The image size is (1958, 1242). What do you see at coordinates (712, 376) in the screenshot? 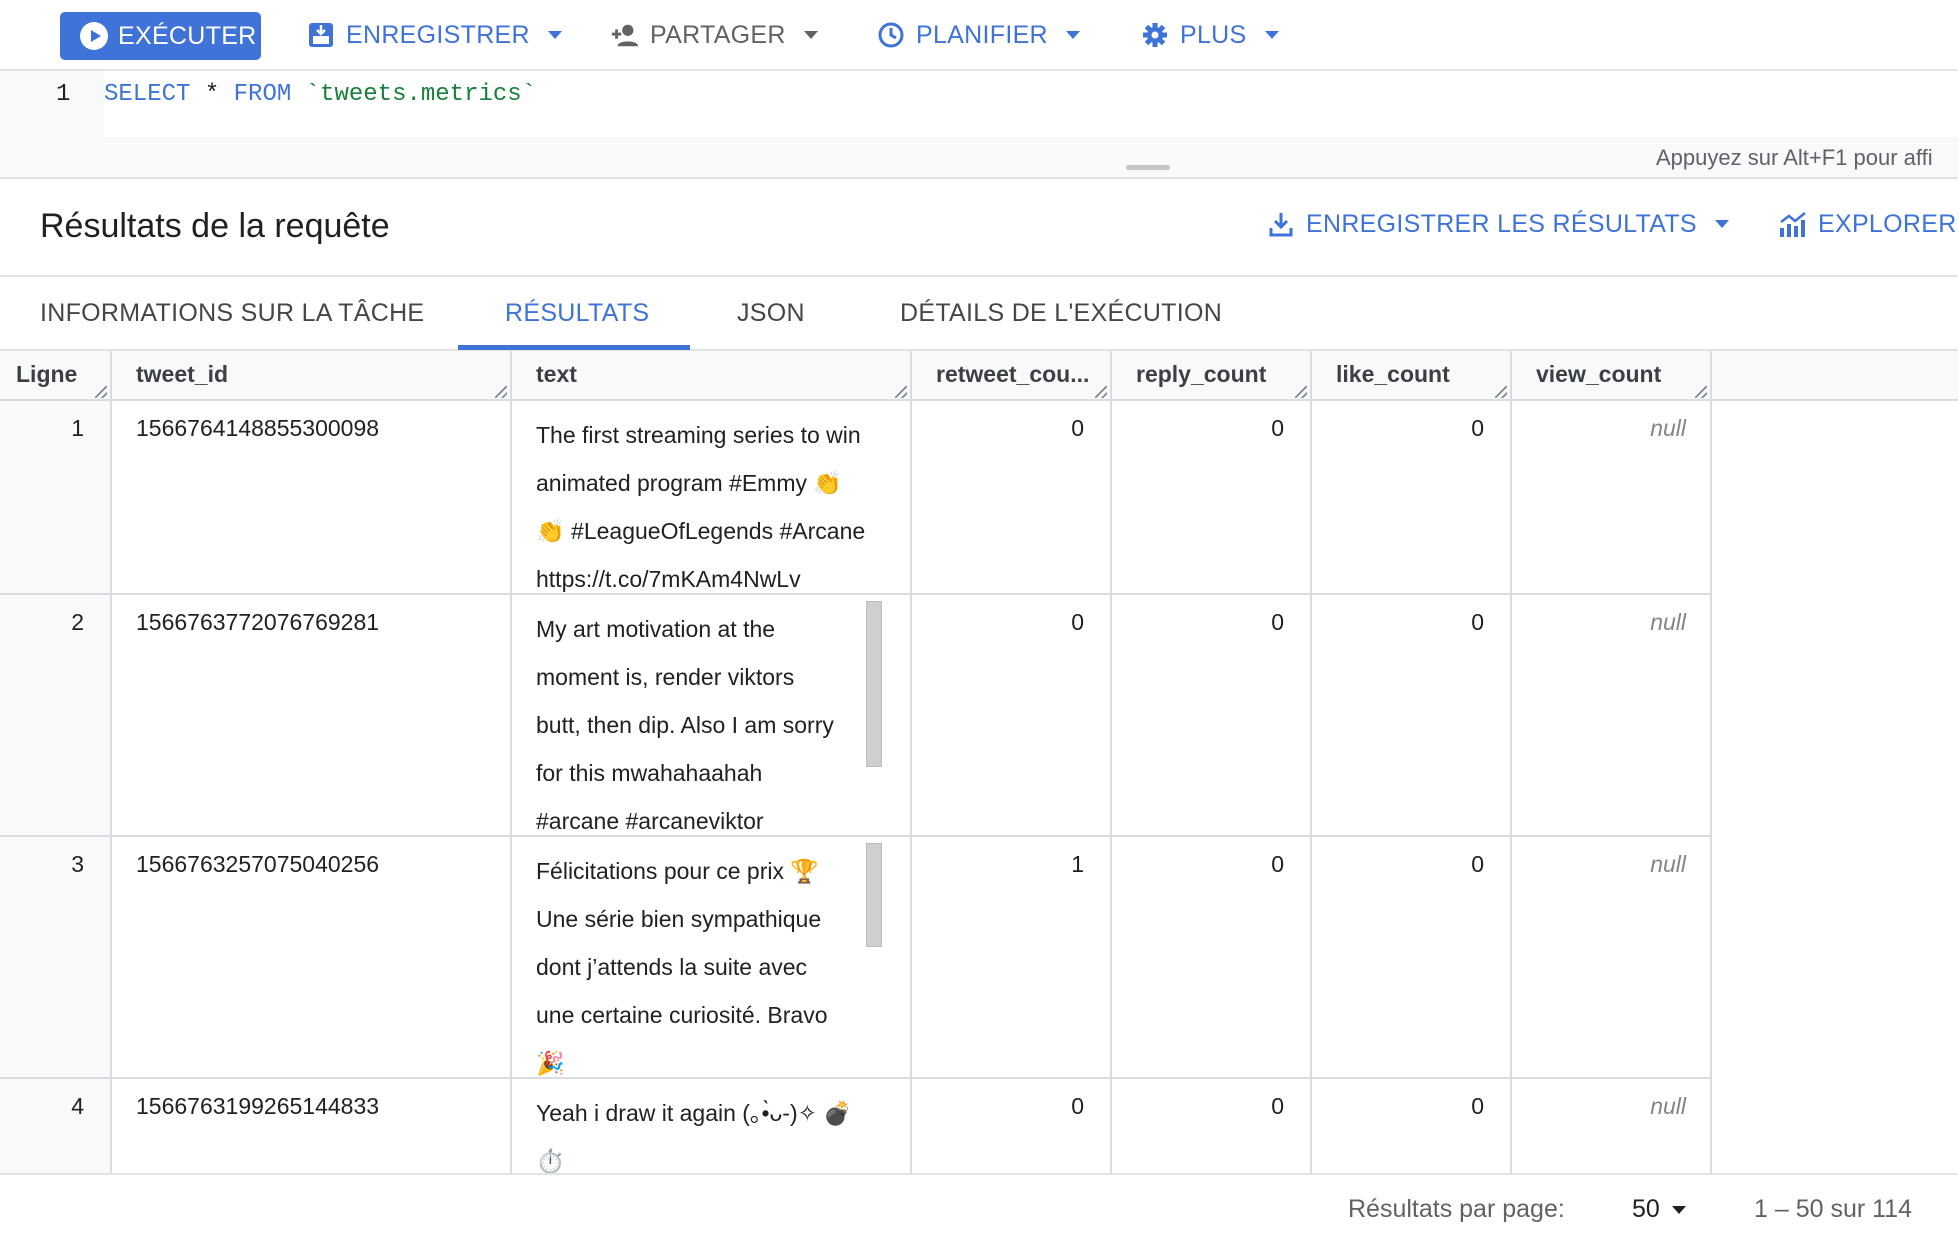
I see `column-header-text: text` at bounding box center [712, 376].